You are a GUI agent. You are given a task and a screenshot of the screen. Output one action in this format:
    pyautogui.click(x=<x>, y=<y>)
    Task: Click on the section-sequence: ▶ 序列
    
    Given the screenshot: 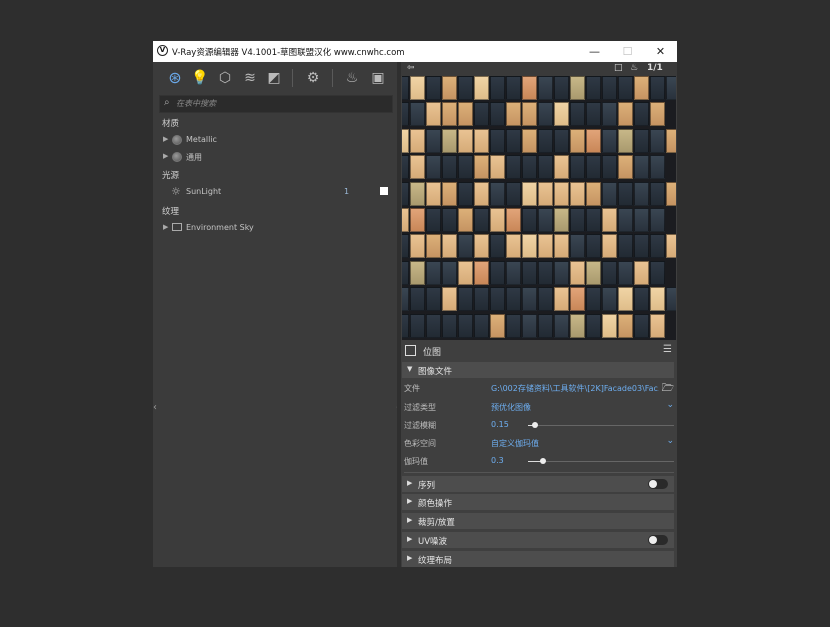 What is the action you would take?
    pyautogui.click(x=538, y=484)
    